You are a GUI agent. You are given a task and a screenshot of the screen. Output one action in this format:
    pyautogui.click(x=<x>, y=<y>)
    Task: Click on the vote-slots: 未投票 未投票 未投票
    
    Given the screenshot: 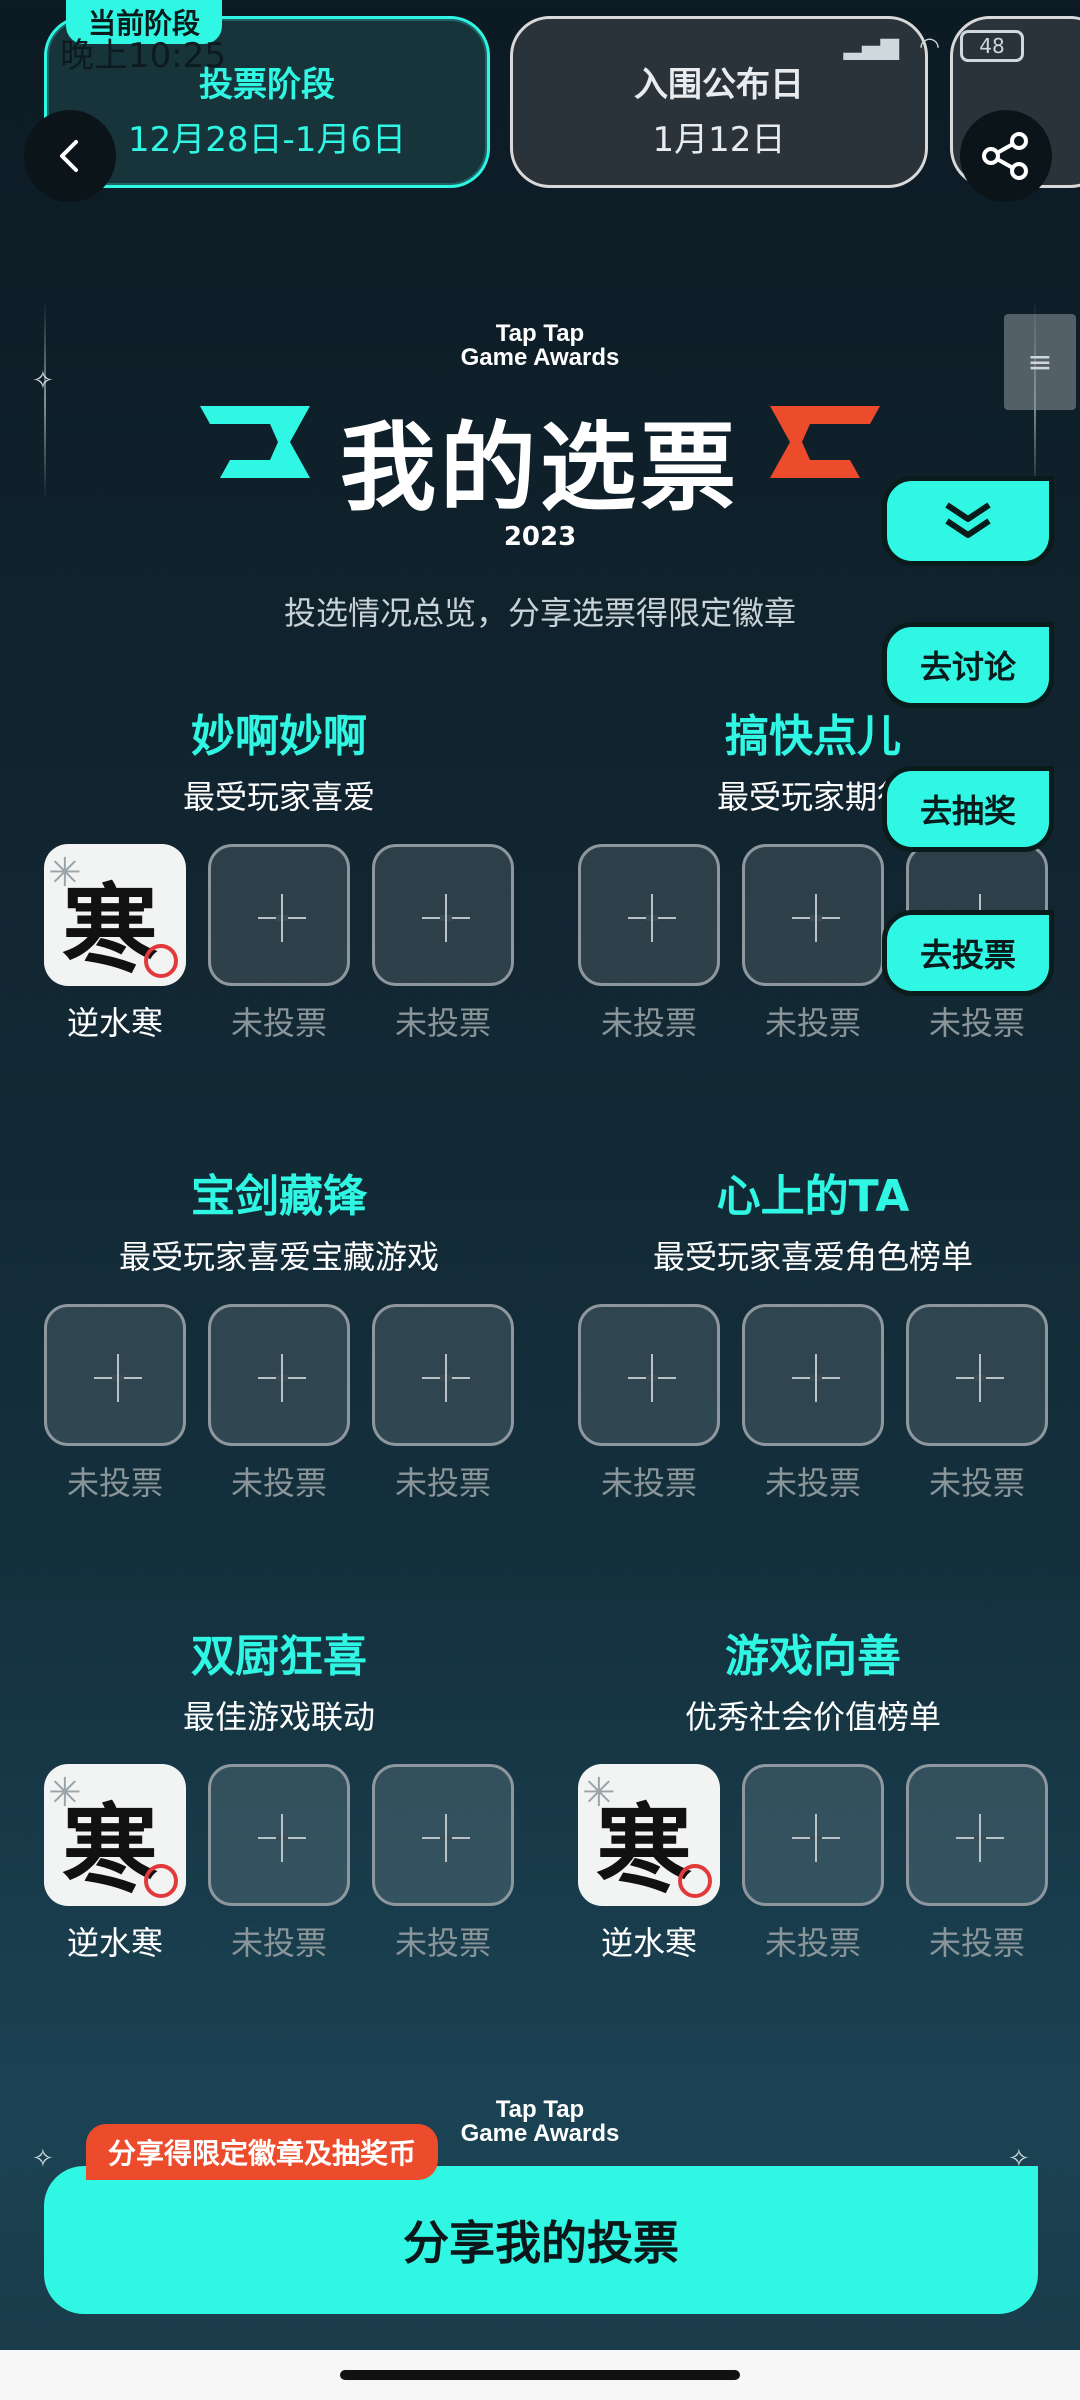 What is the action you would take?
    pyautogui.click(x=813, y=1404)
    